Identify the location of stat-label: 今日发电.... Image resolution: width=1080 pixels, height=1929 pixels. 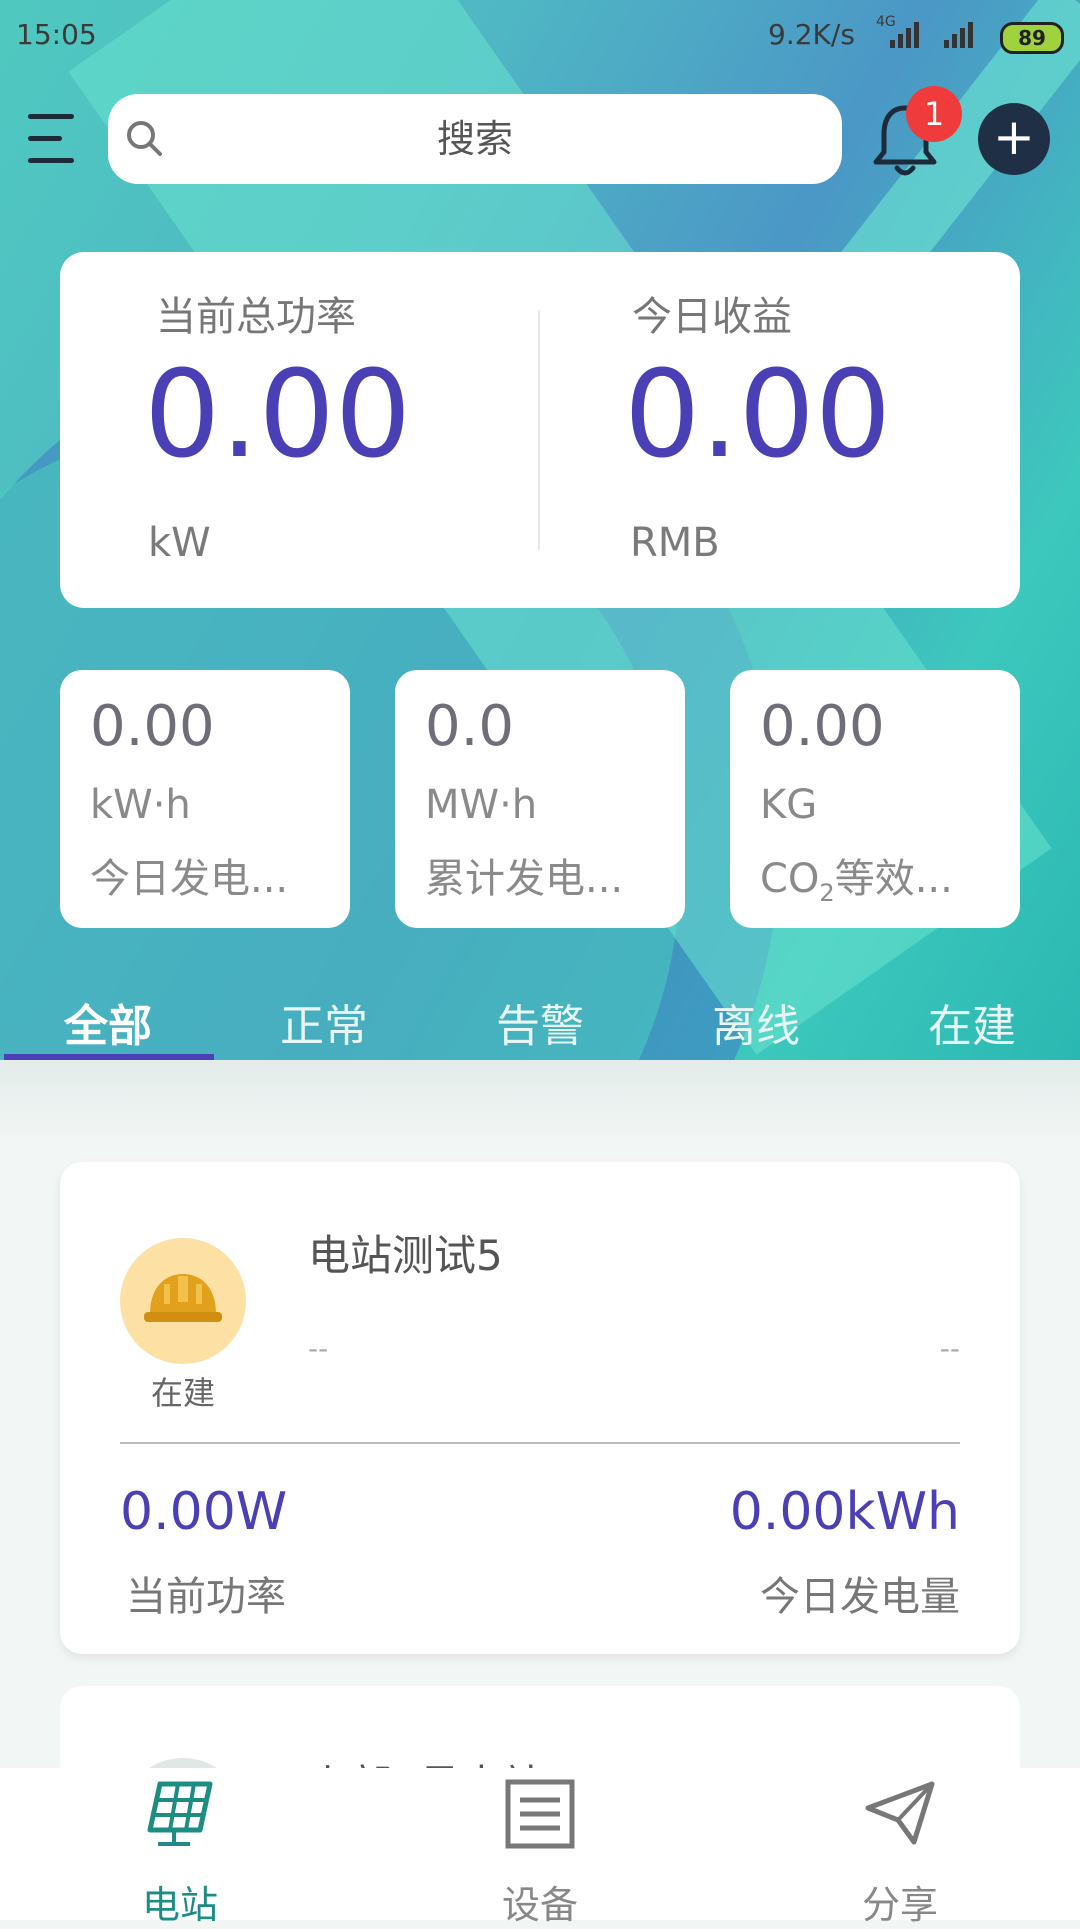
(189, 879).